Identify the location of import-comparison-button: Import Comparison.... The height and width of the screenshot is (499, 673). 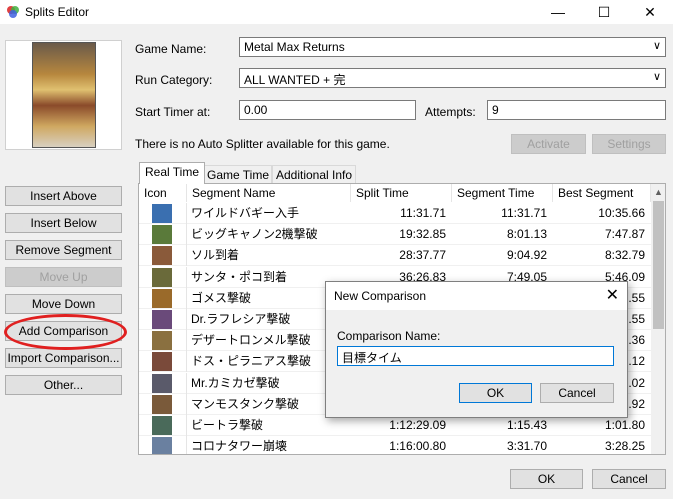
(63, 358).